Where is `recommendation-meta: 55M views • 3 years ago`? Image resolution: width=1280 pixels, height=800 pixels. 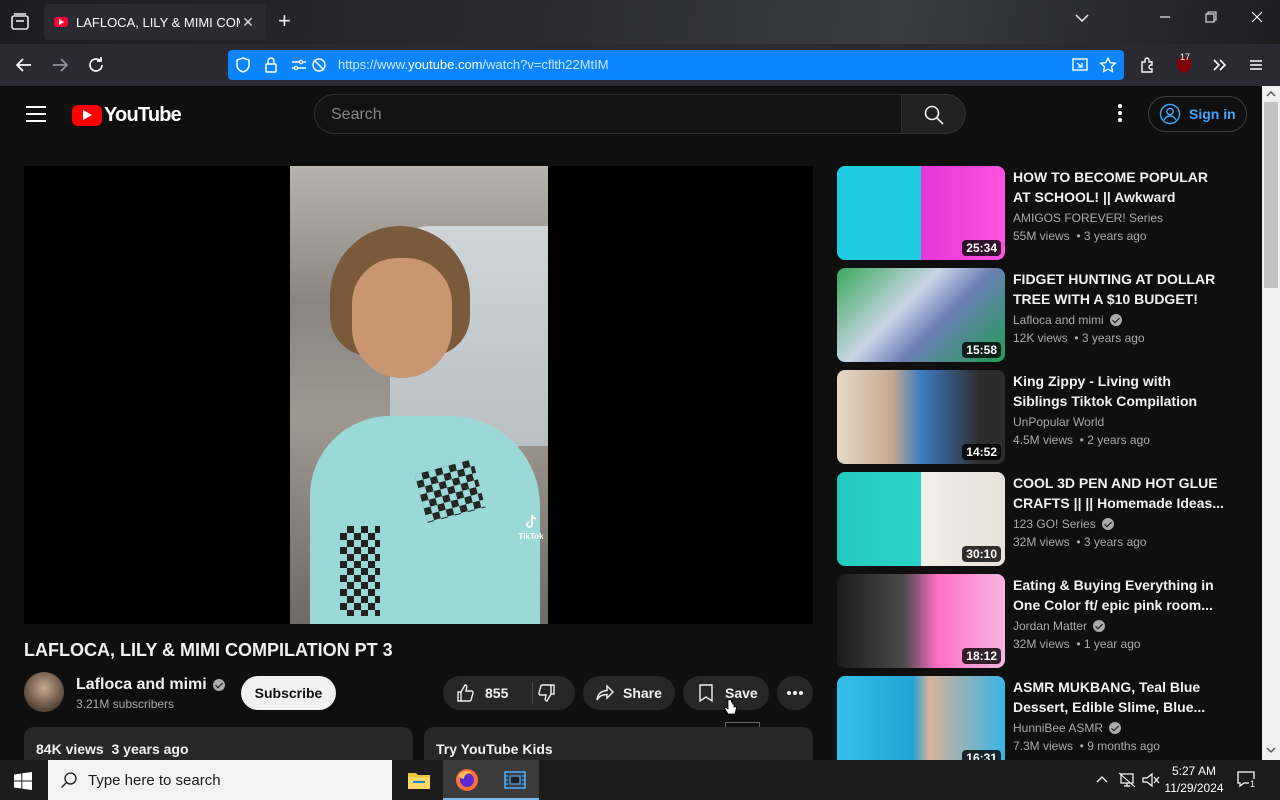 recommendation-meta: 55M views • 3 years ago is located at coordinates (1080, 236).